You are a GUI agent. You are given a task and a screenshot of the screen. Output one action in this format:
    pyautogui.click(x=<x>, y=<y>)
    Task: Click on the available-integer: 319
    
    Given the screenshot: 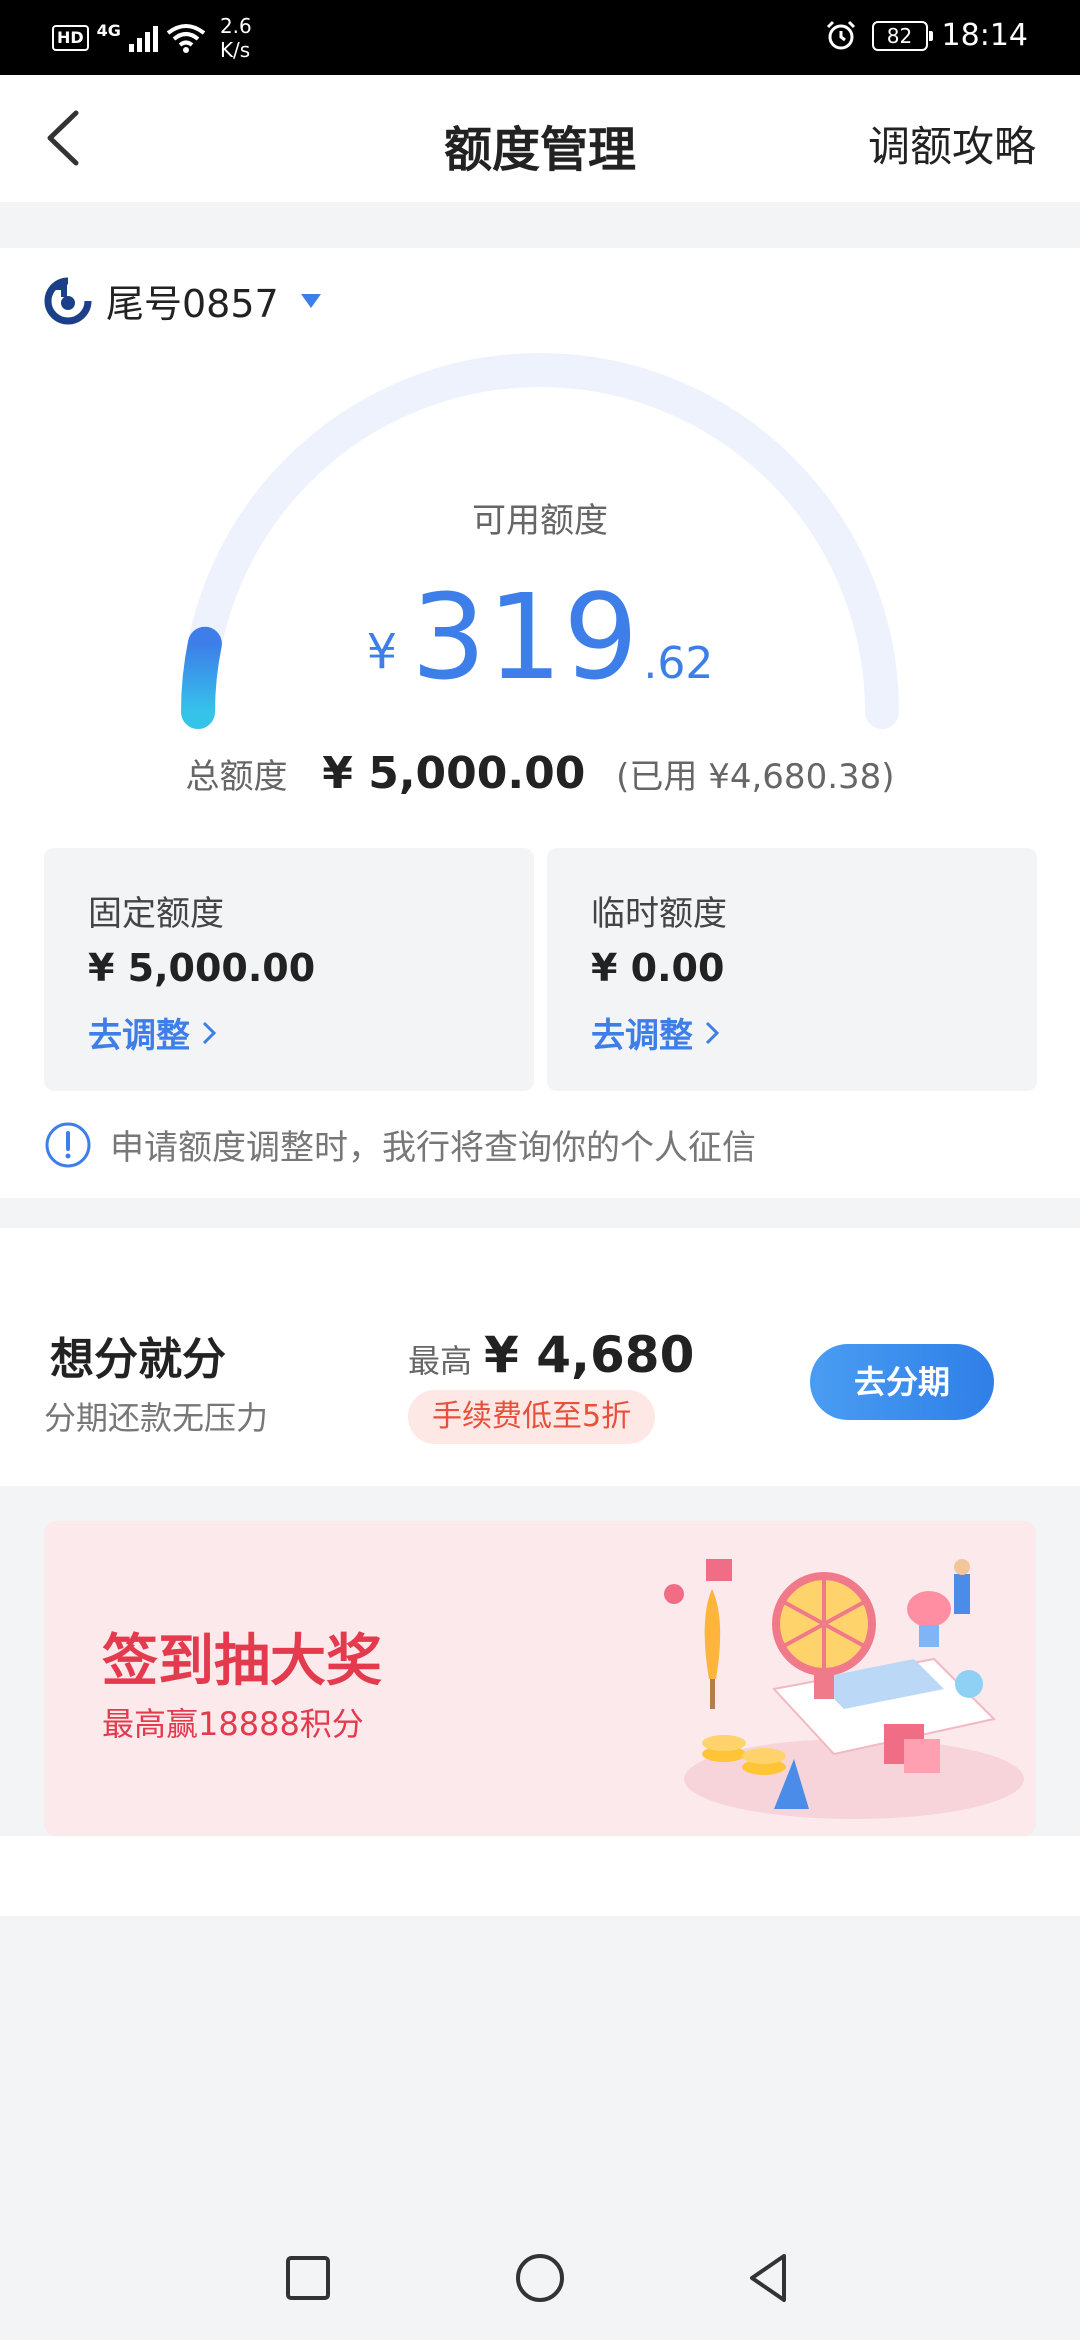 What is the action you would take?
    pyautogui.click(x=525, y=637)
    